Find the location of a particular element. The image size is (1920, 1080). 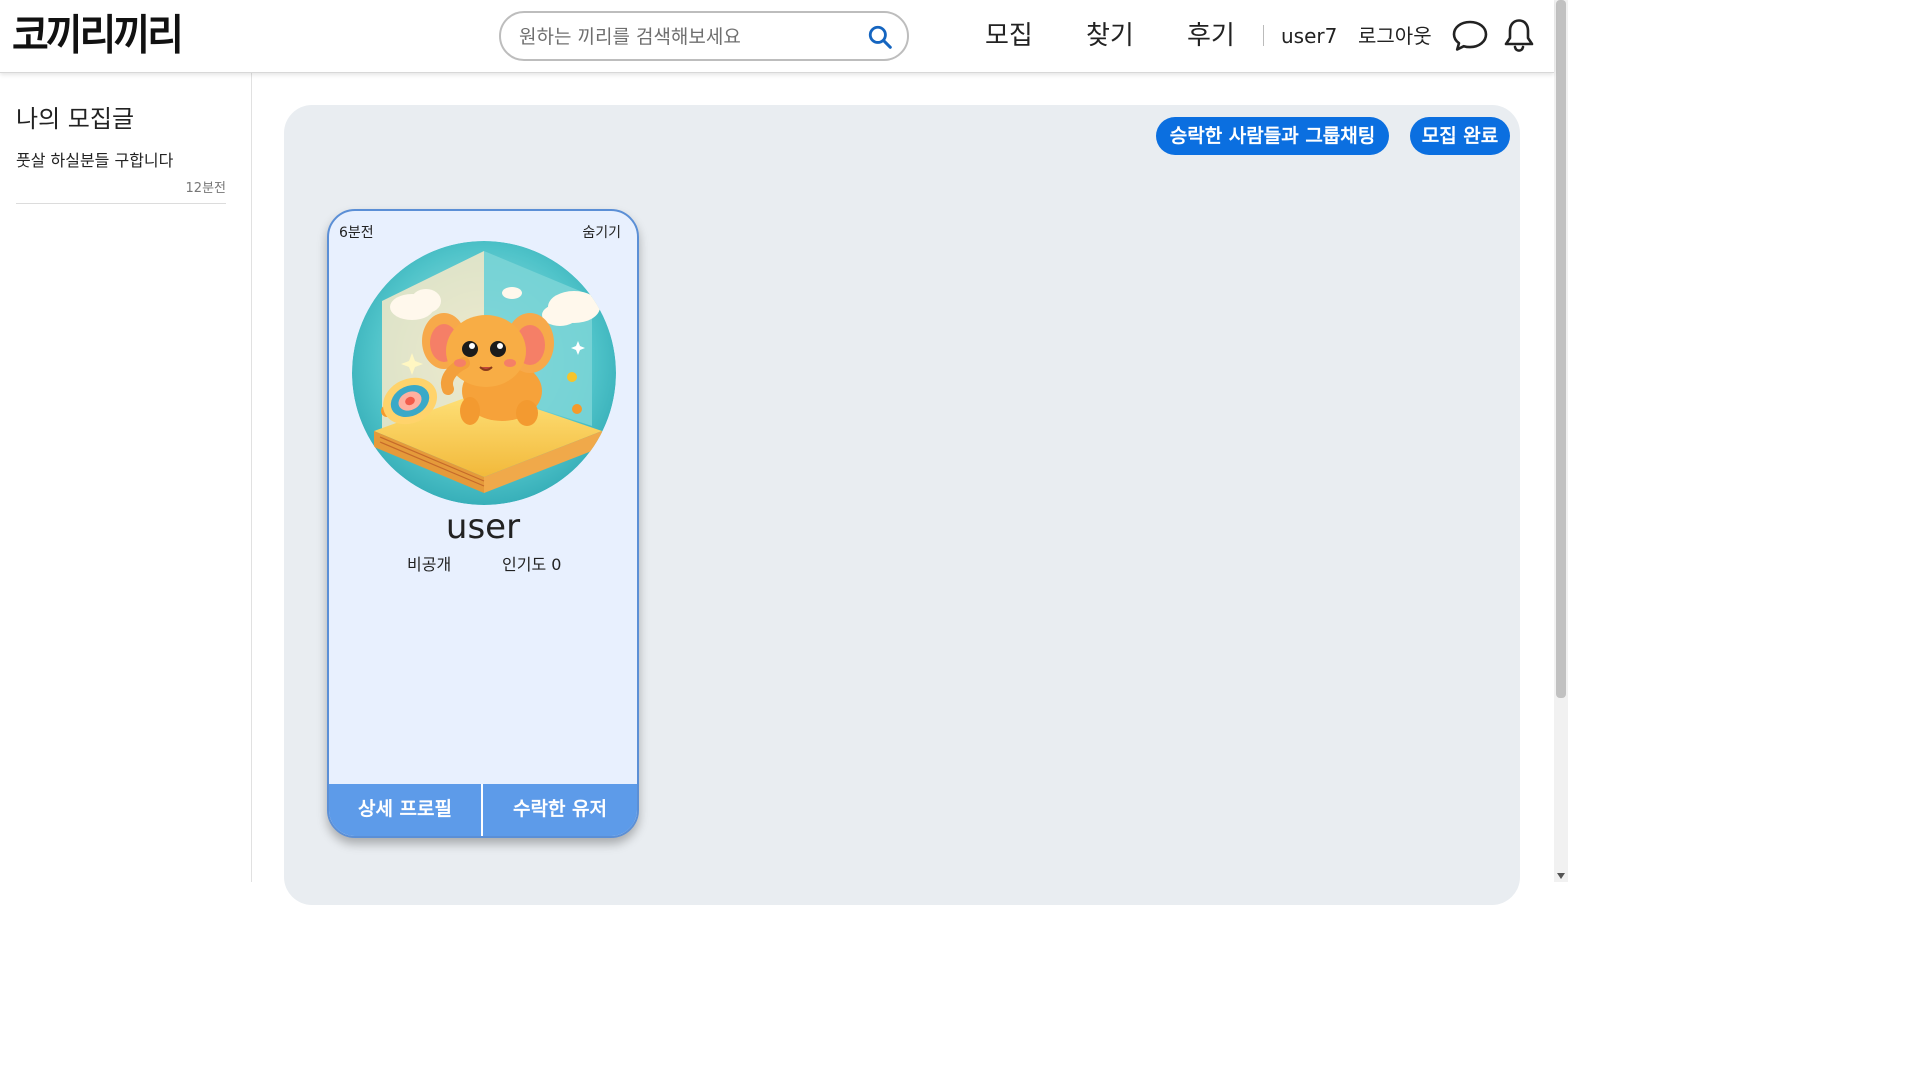

bell-icon is located at coordinates (1519, 35).